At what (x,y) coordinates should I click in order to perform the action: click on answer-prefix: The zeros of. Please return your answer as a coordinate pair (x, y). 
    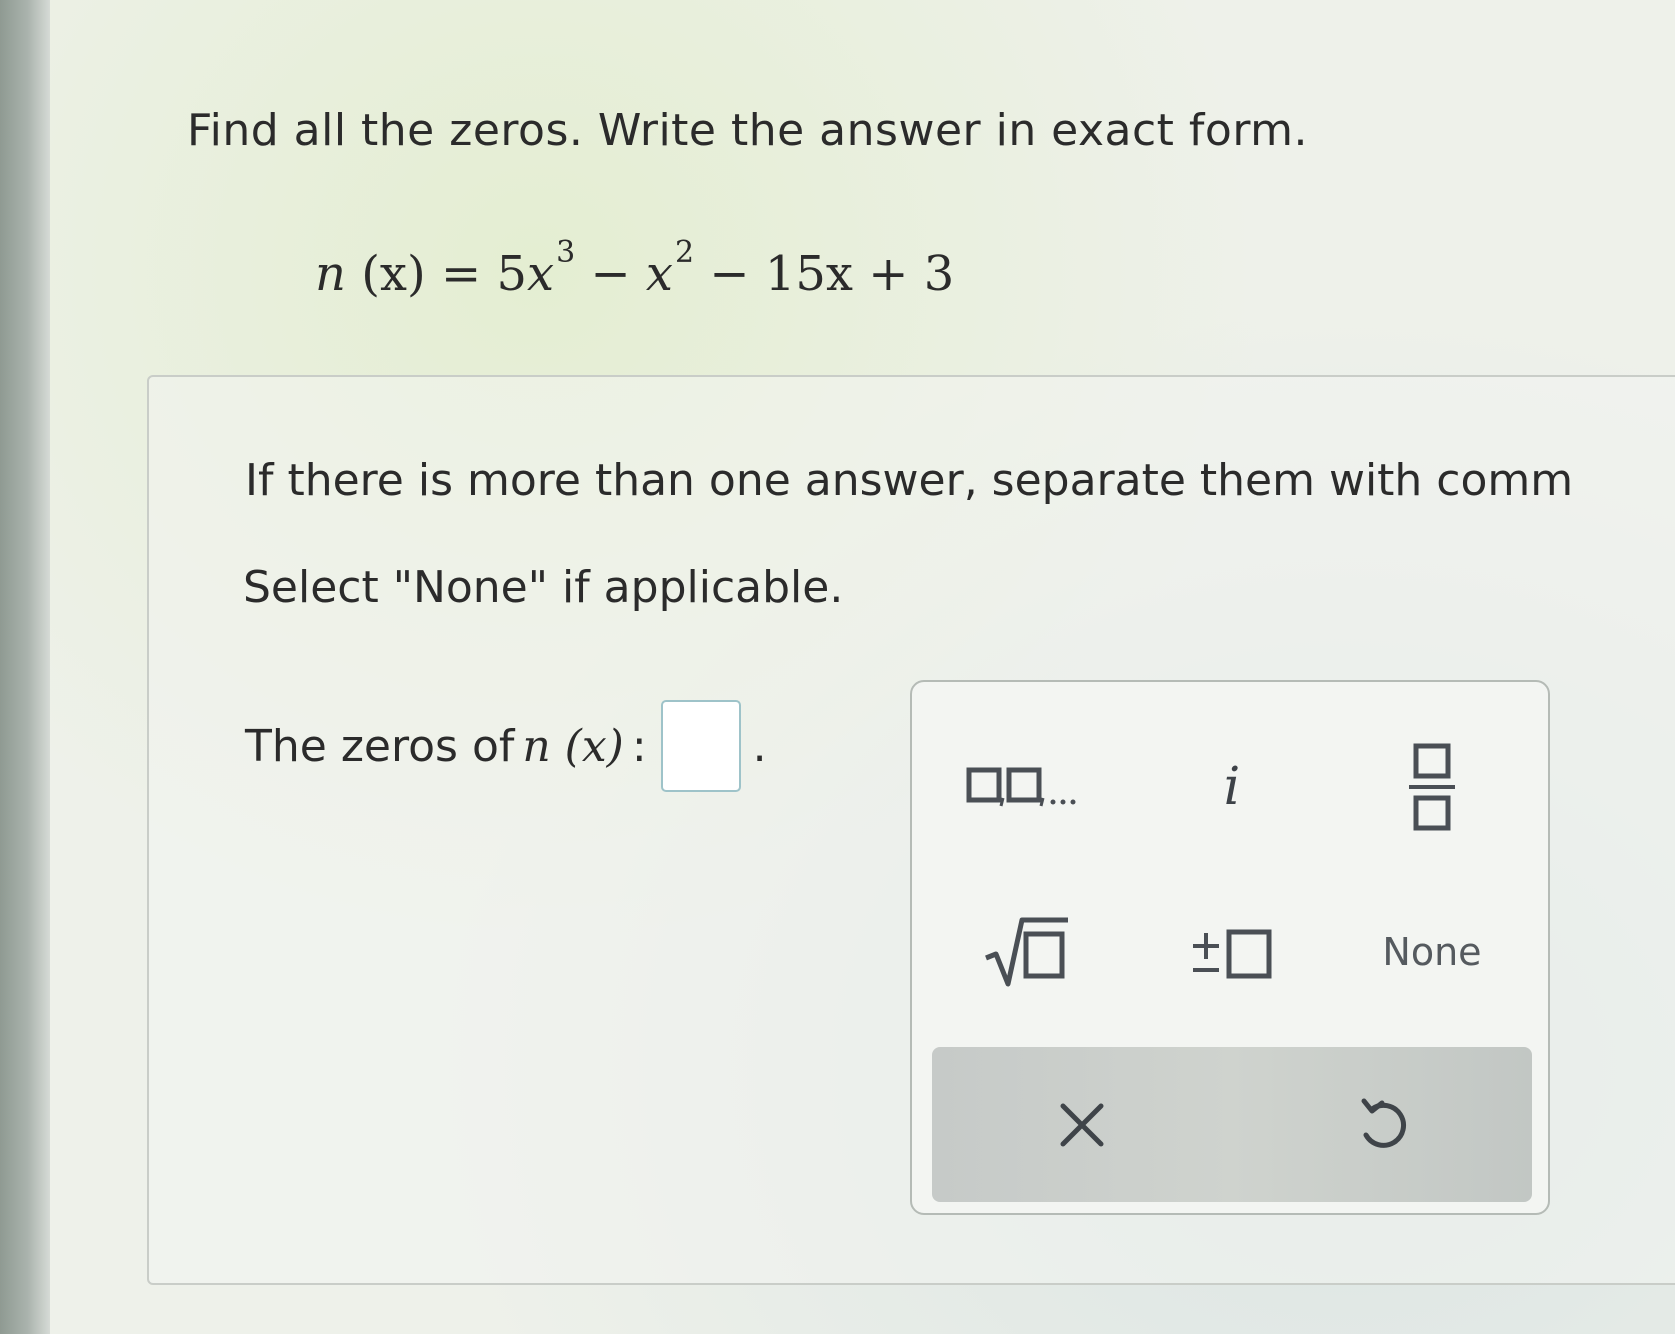
    Looking at the image, I should click on (380, 746).